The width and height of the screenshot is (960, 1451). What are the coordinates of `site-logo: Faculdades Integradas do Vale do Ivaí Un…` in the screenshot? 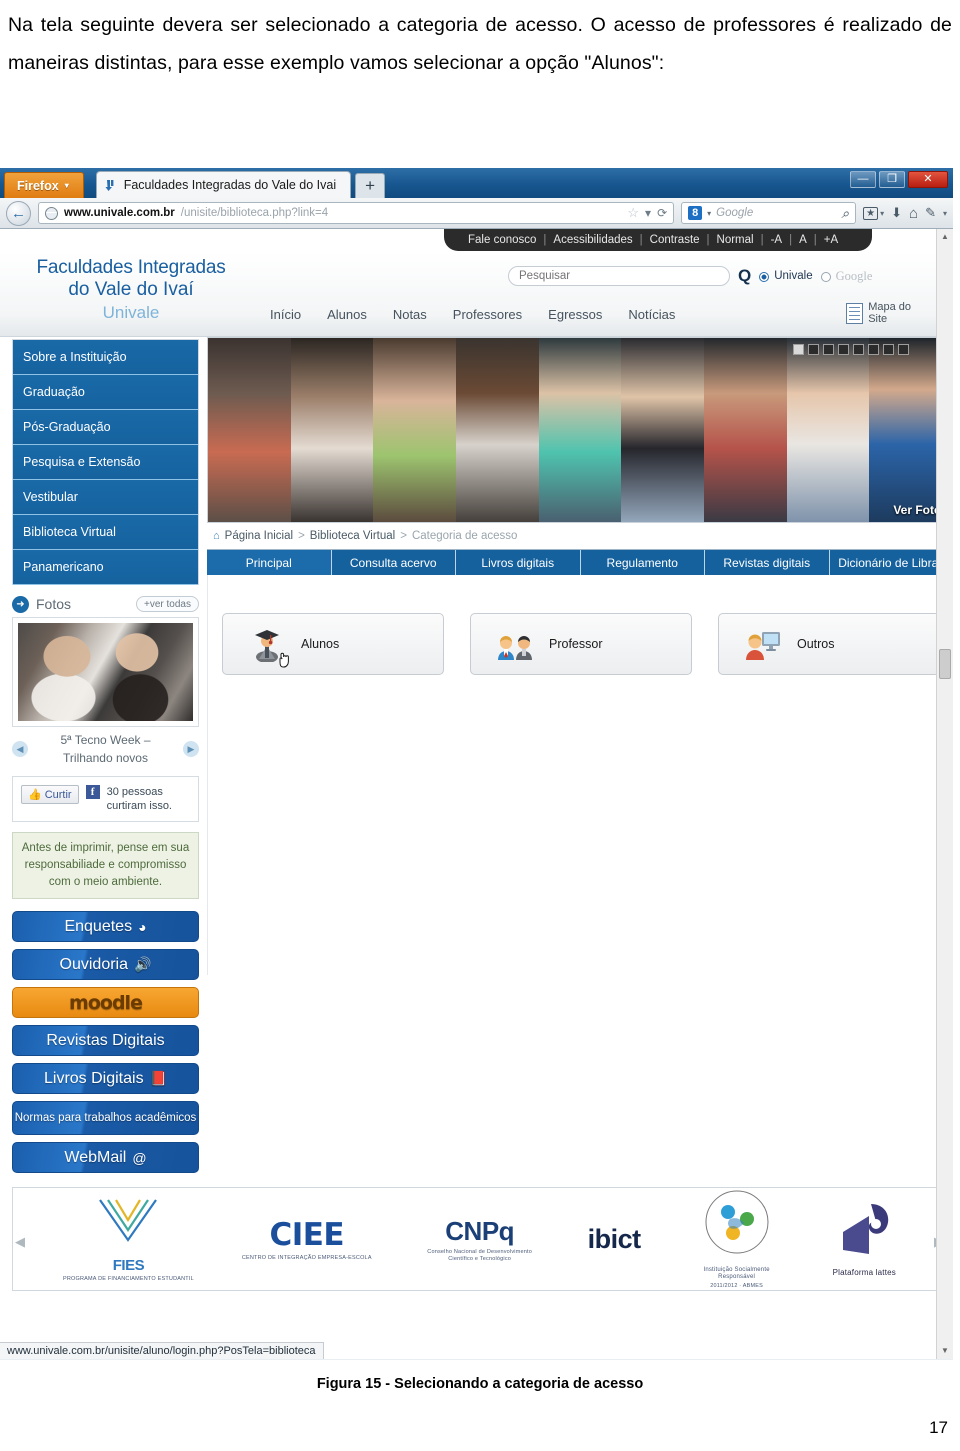 It's located at (131, 291).